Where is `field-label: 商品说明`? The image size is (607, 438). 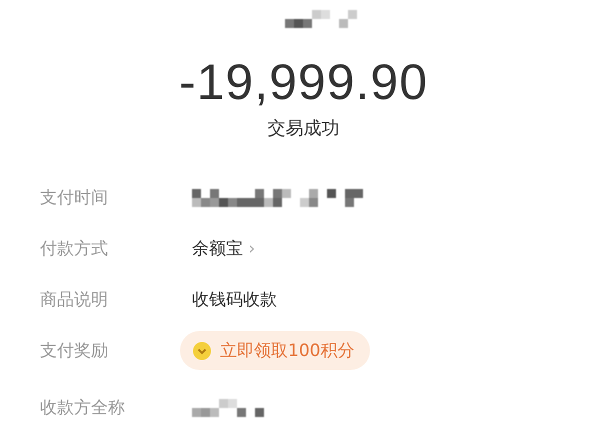
field-label: 商品说明 is located at coordinates (74, 300).